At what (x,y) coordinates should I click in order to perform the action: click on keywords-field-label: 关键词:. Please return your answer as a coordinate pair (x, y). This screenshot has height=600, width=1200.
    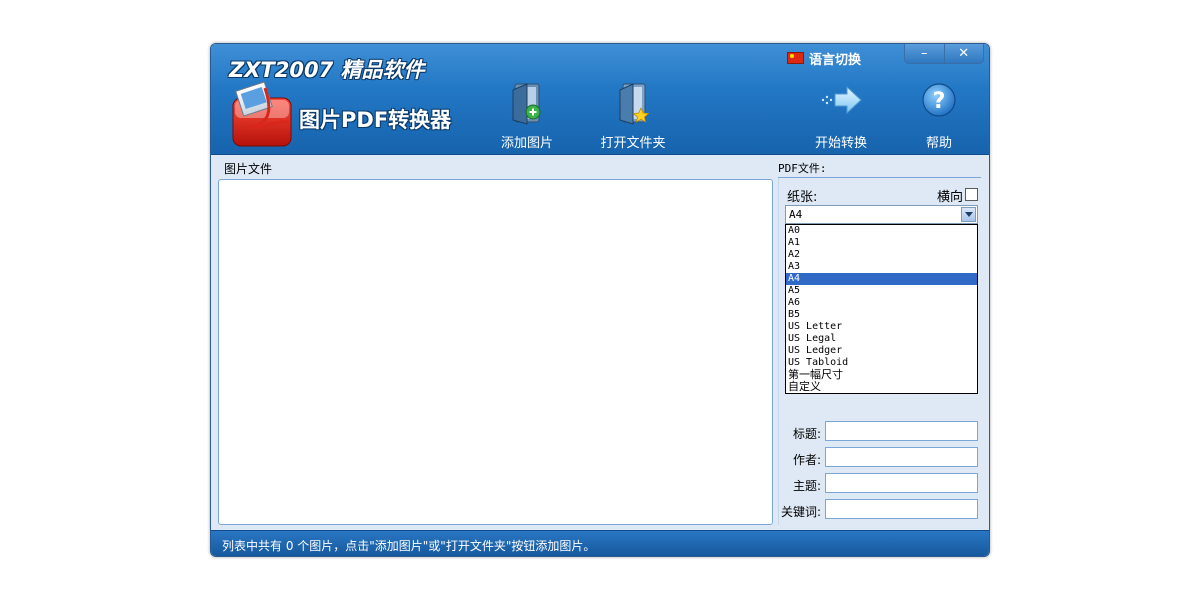
    Looking at the image, I should click on (800, 512).